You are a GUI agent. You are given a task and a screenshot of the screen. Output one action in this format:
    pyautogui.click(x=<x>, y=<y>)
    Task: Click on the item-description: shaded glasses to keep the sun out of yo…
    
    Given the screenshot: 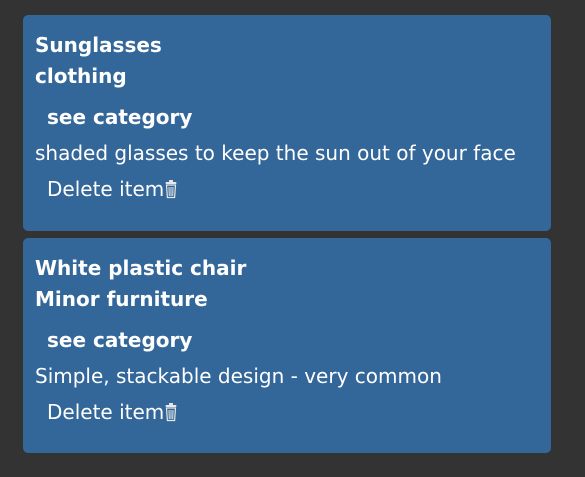 What is the action you would take?
    pyautogui.click(x=275, y=153)
    